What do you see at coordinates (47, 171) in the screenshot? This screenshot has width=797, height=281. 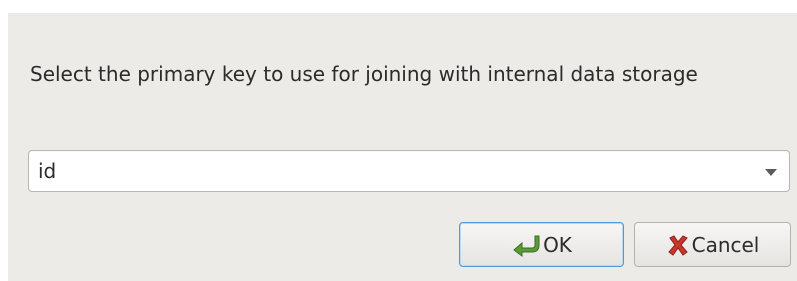 I see `primary-key-select-value: id` at bounding box center [47, 171].